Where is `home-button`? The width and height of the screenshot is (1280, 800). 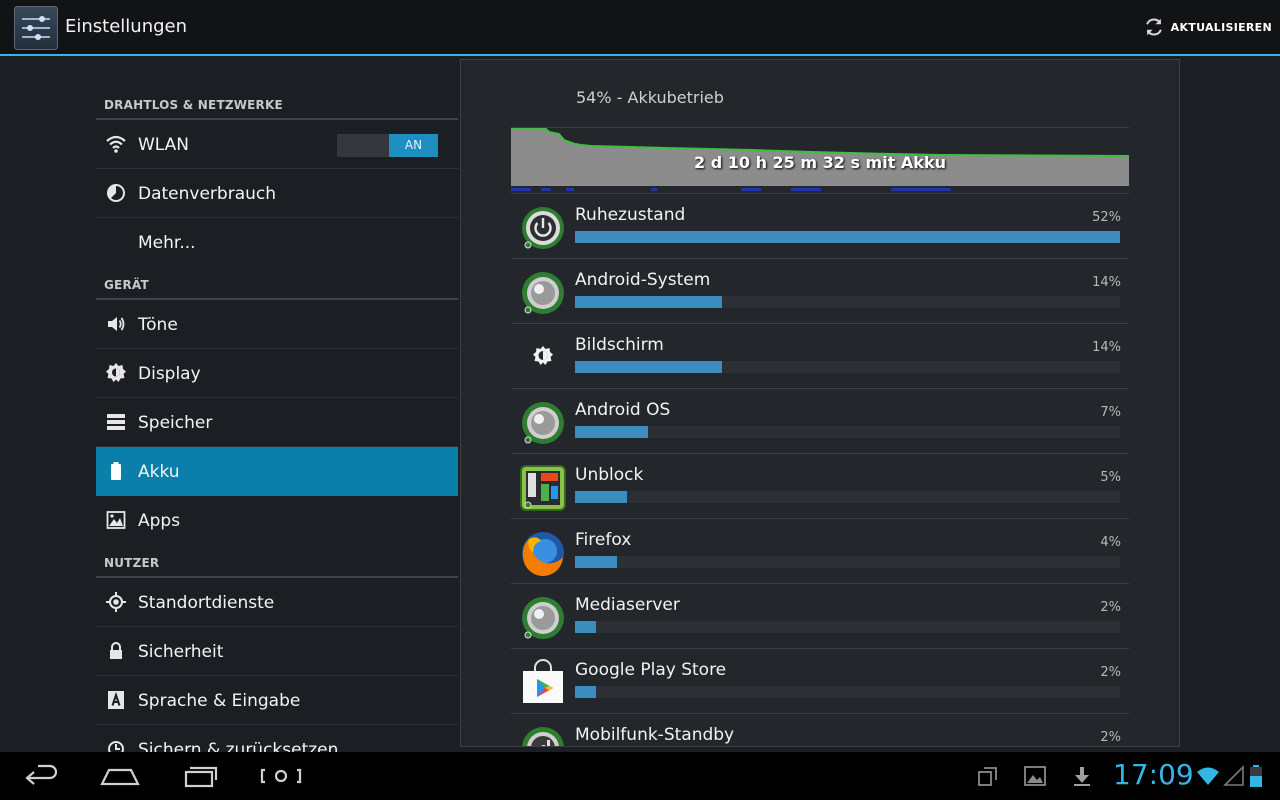
home-button is located at coordinates (120, 776).